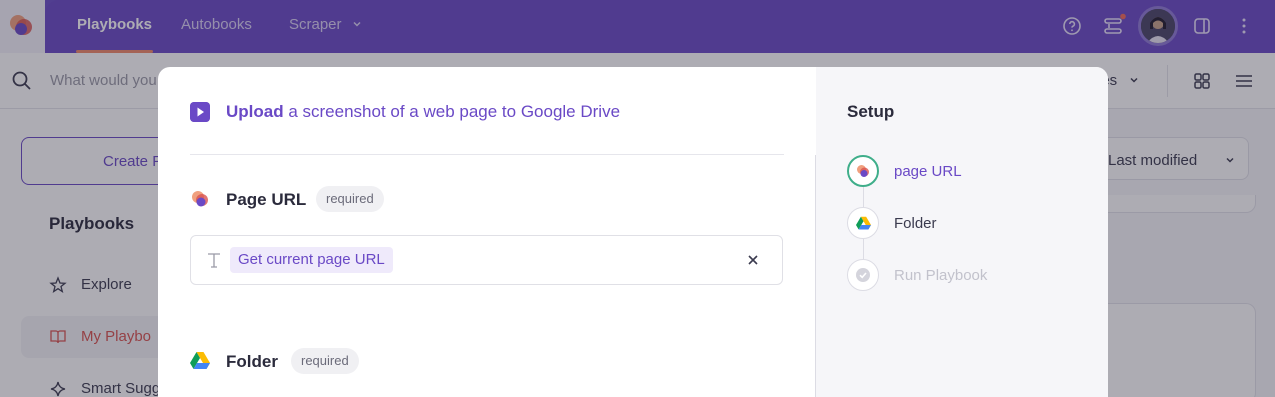  Describe the element at coordinates (871, 111) in the screenshot. I see `setup-title: Setup` at that location.